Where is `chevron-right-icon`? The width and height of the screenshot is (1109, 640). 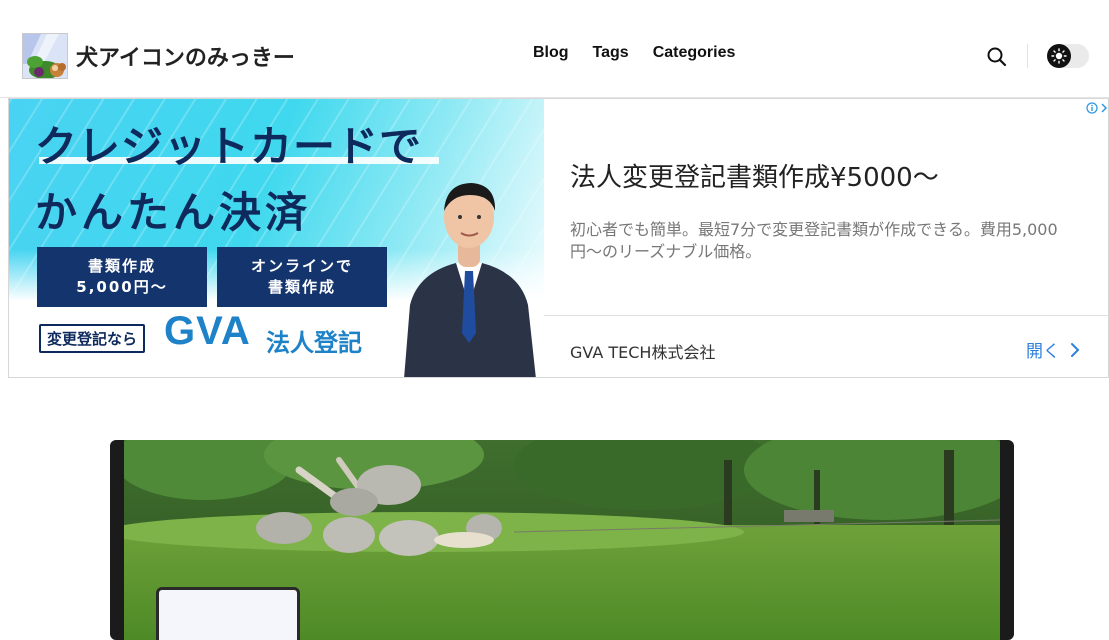 chevron-right-icon is located at coordinates (1075, 349).